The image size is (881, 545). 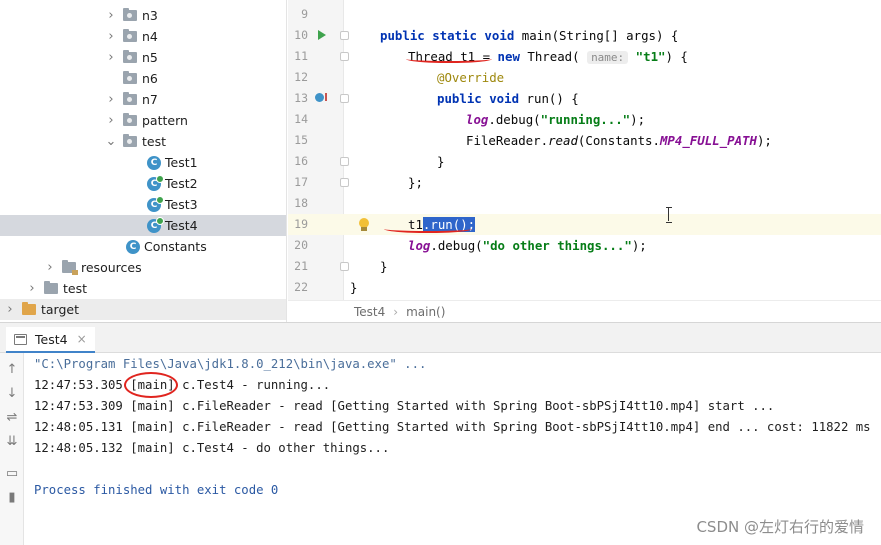 What do you see at coordinates (301, 287) in the screenshot?
I see `line-number: 22` at bounding box center [301, 287].